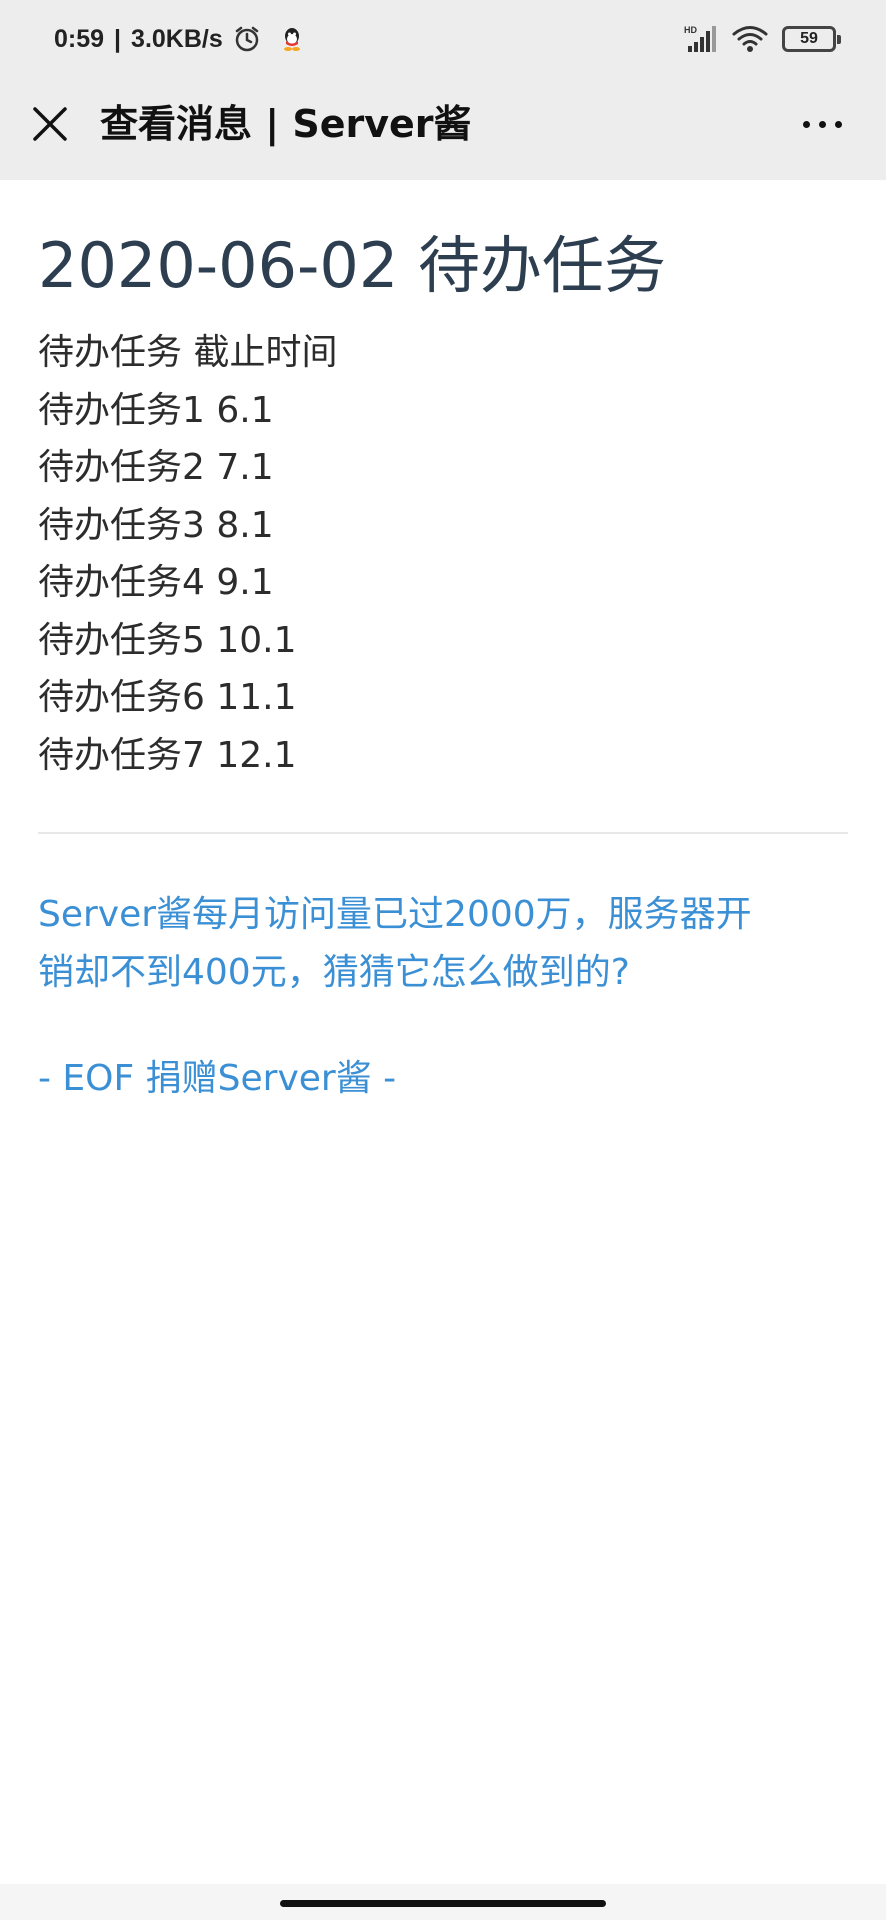 The height and width of the screenshot is (1920, 886). Describe the element at coordinates (79, 38) in the screenshot. I see `status-time: 0:59` at that location.